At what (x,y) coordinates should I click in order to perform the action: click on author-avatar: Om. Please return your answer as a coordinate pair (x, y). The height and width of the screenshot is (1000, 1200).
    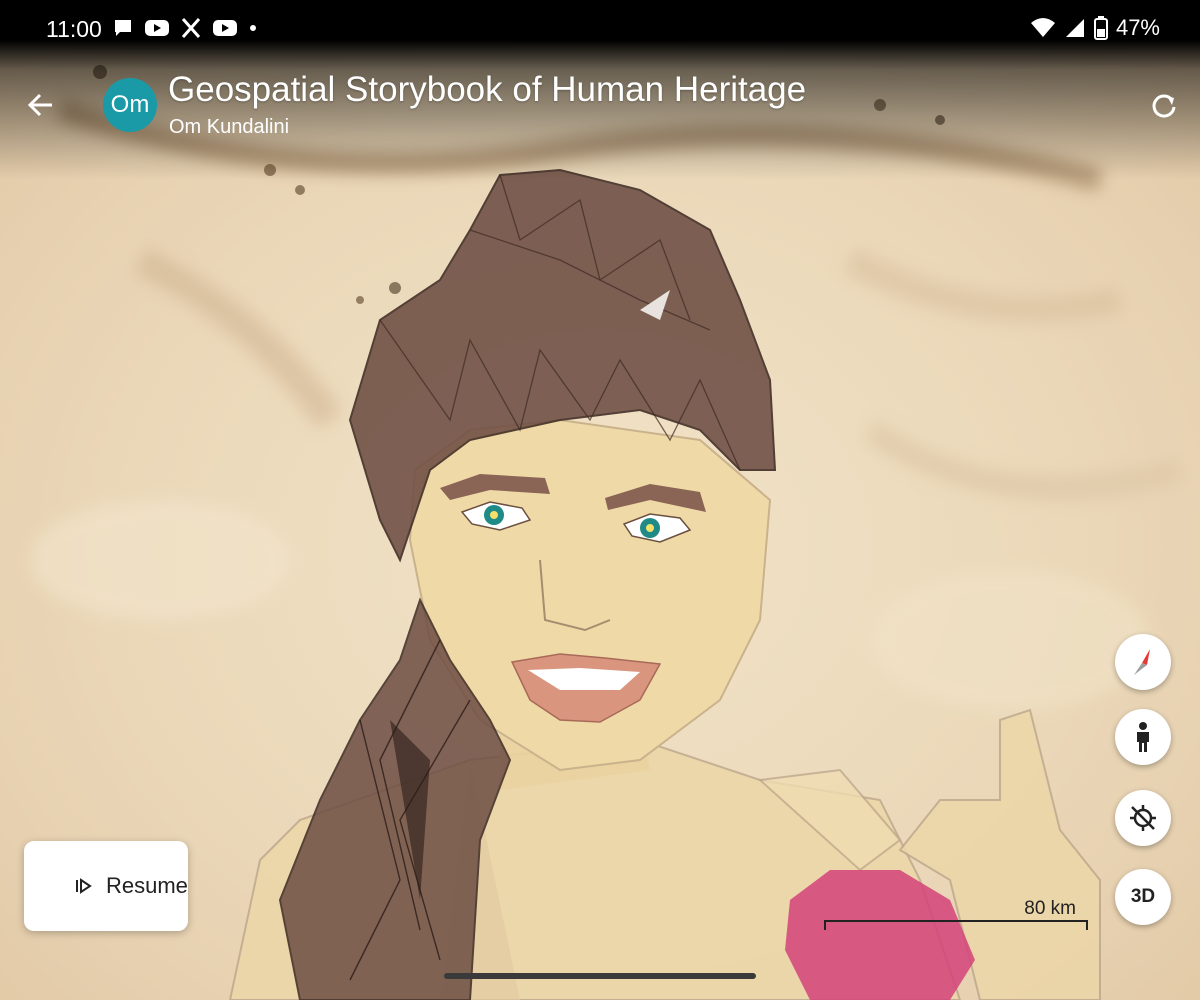
    Looking at the image, I should click on (130, 105).